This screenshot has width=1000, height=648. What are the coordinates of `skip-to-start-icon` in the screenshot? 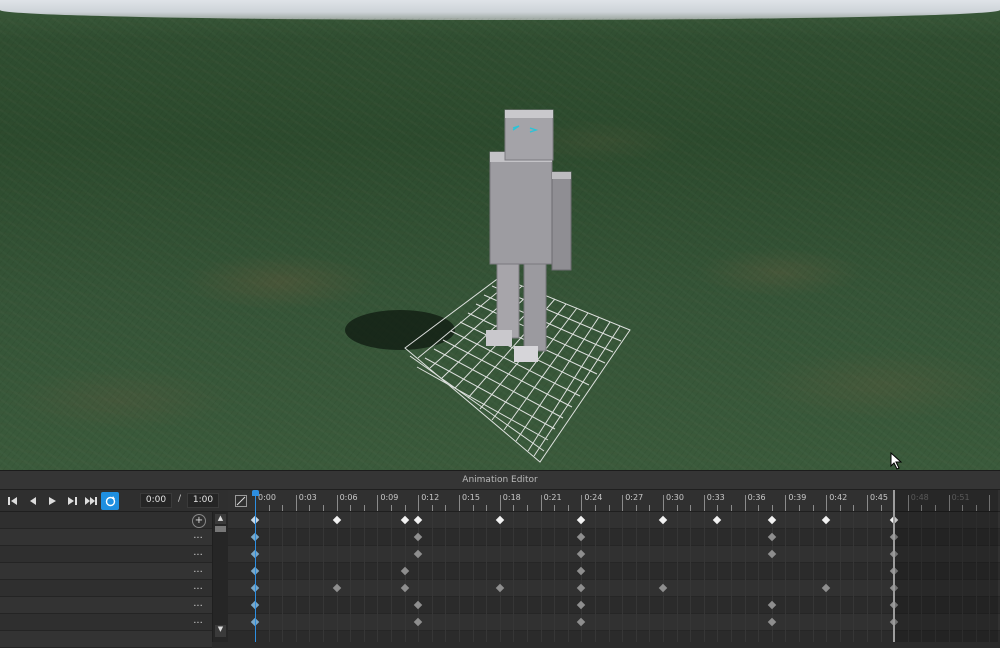 It's located at (12, 500).